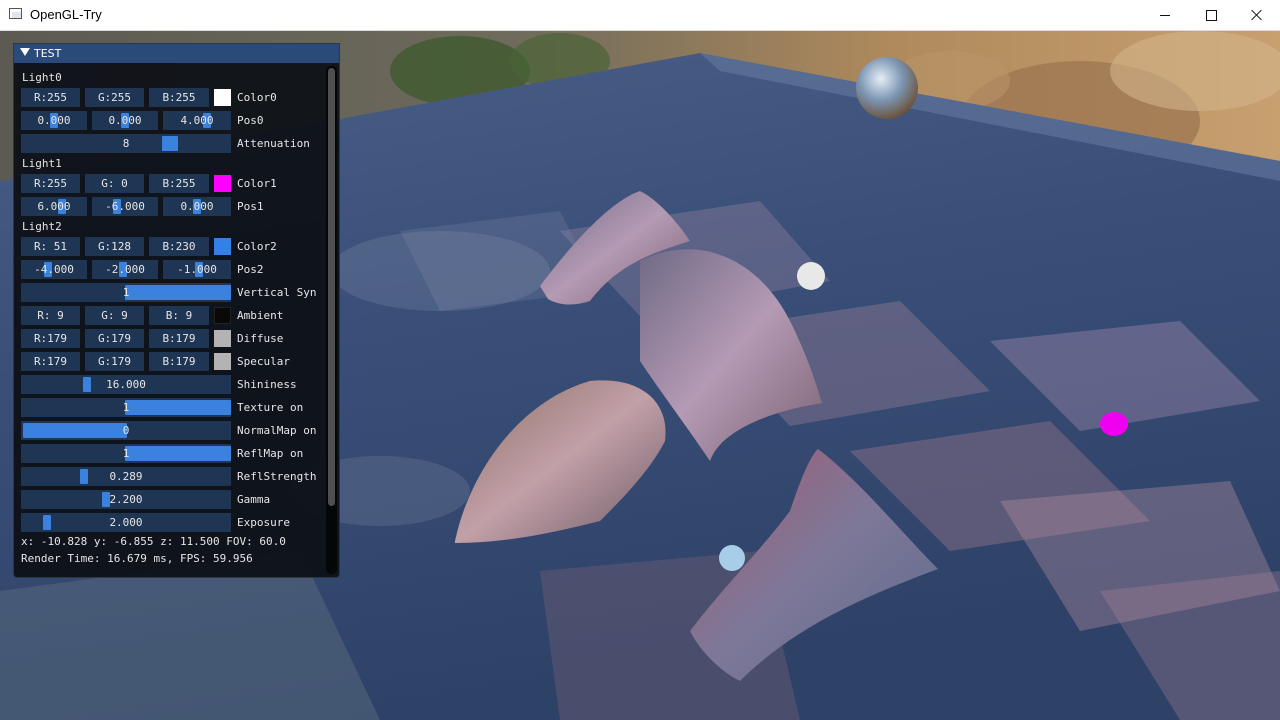  I want to click on ambient-b-field: B: 9, so click(179, 315).